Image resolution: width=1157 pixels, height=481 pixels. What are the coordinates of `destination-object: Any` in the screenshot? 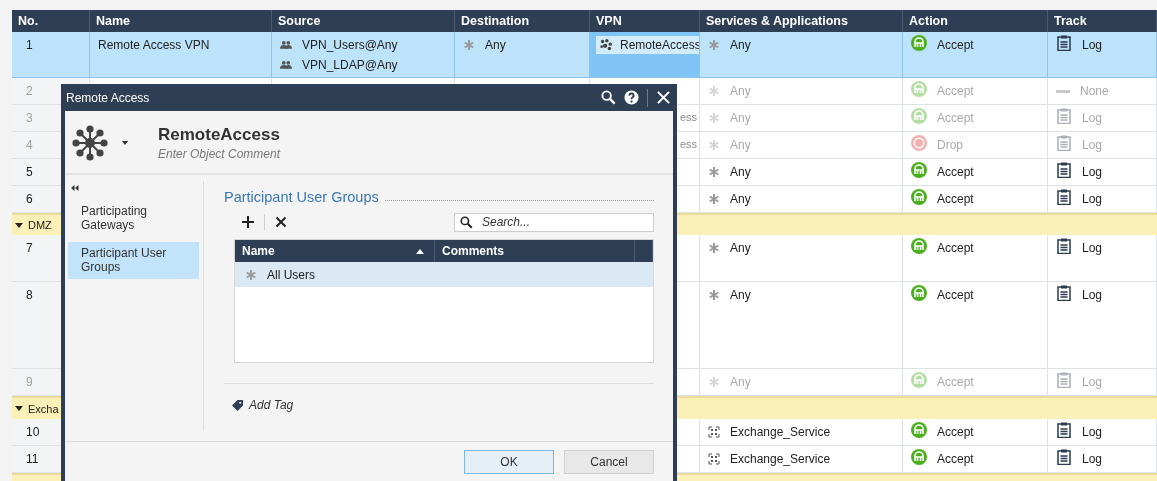 It's located at (495, 45).